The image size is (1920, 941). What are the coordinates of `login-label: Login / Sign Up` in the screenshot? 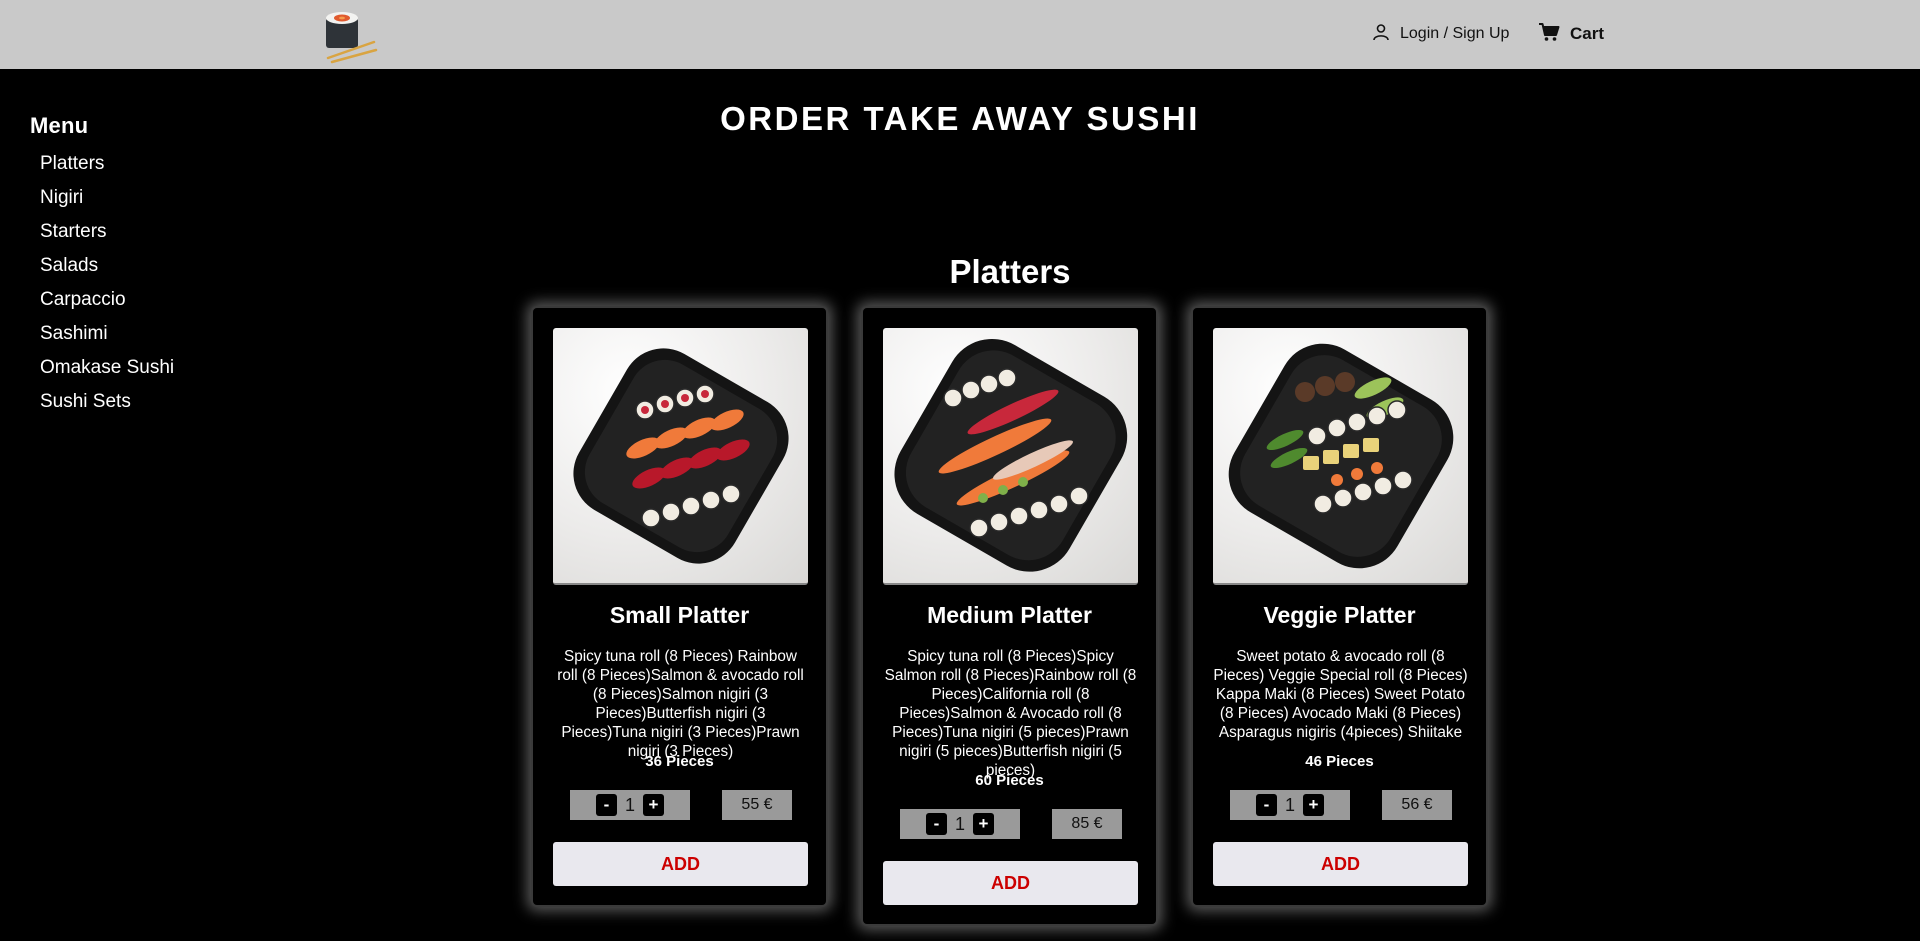 It's located at (1455, 33).